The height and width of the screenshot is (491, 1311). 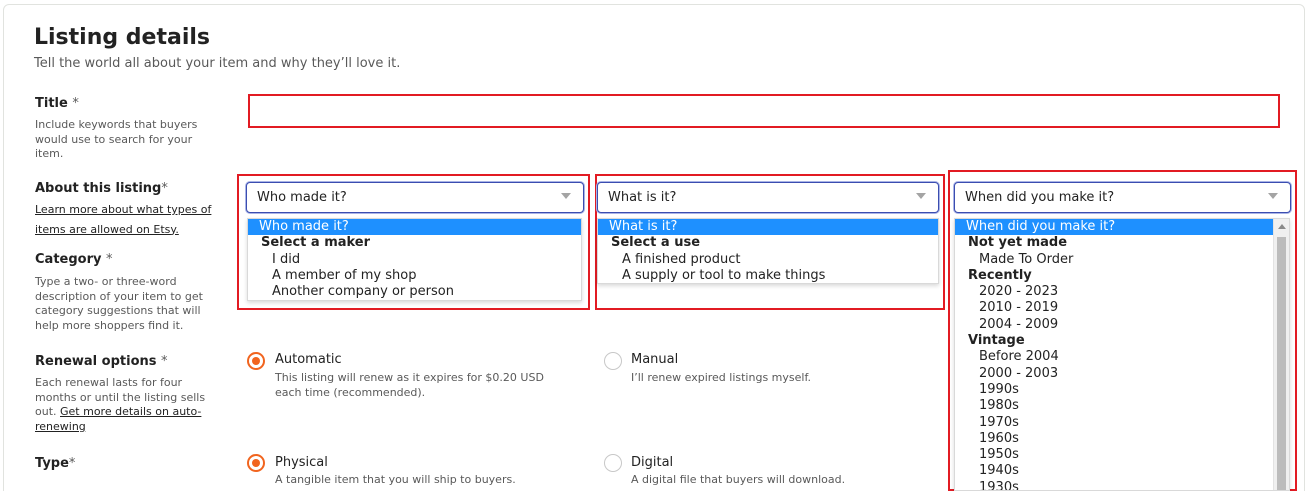 I want to click on radio-manual, so click(x=613, y=361).